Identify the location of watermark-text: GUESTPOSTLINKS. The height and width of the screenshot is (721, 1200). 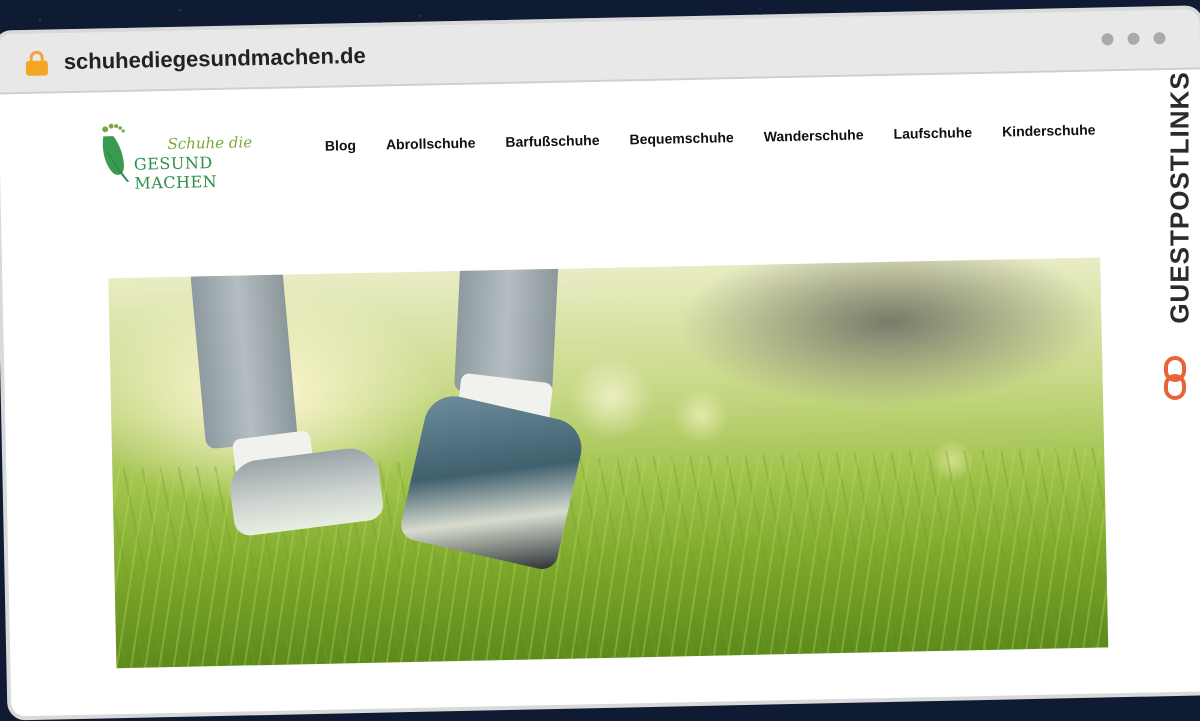
(1179, 197).